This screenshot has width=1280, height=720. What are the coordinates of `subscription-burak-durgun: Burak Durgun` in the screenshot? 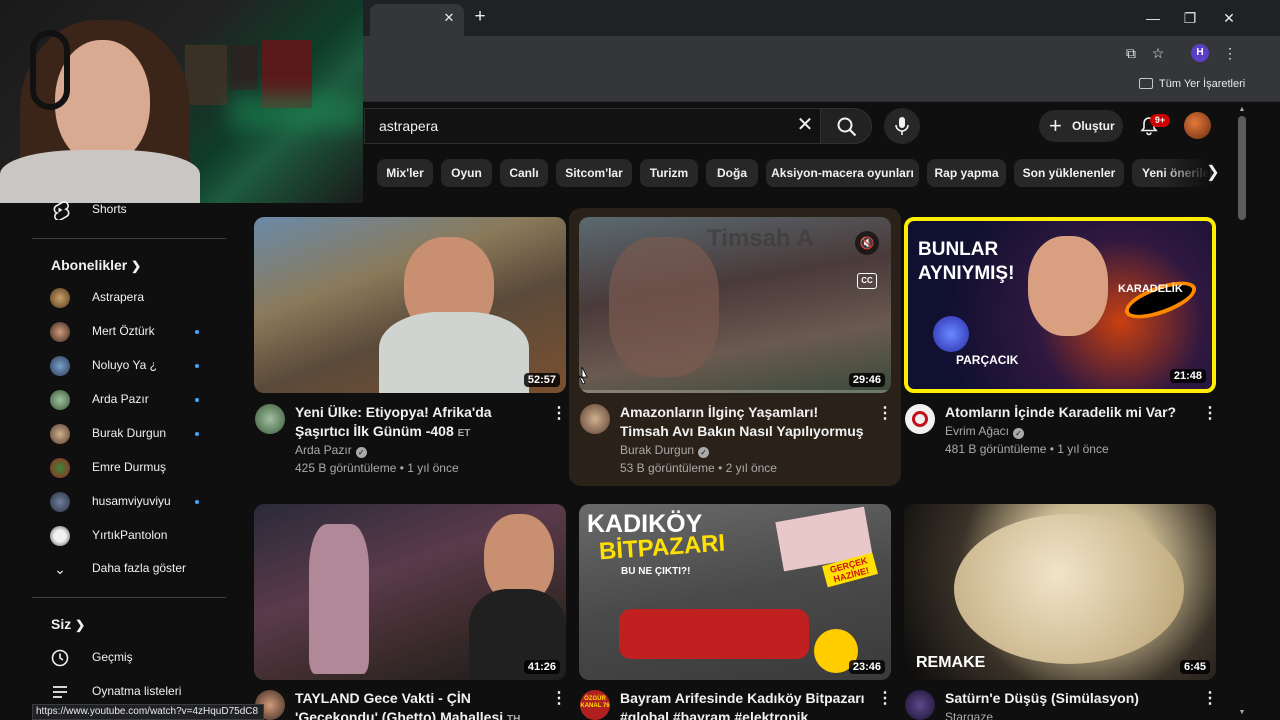 It's located at (129, 434).